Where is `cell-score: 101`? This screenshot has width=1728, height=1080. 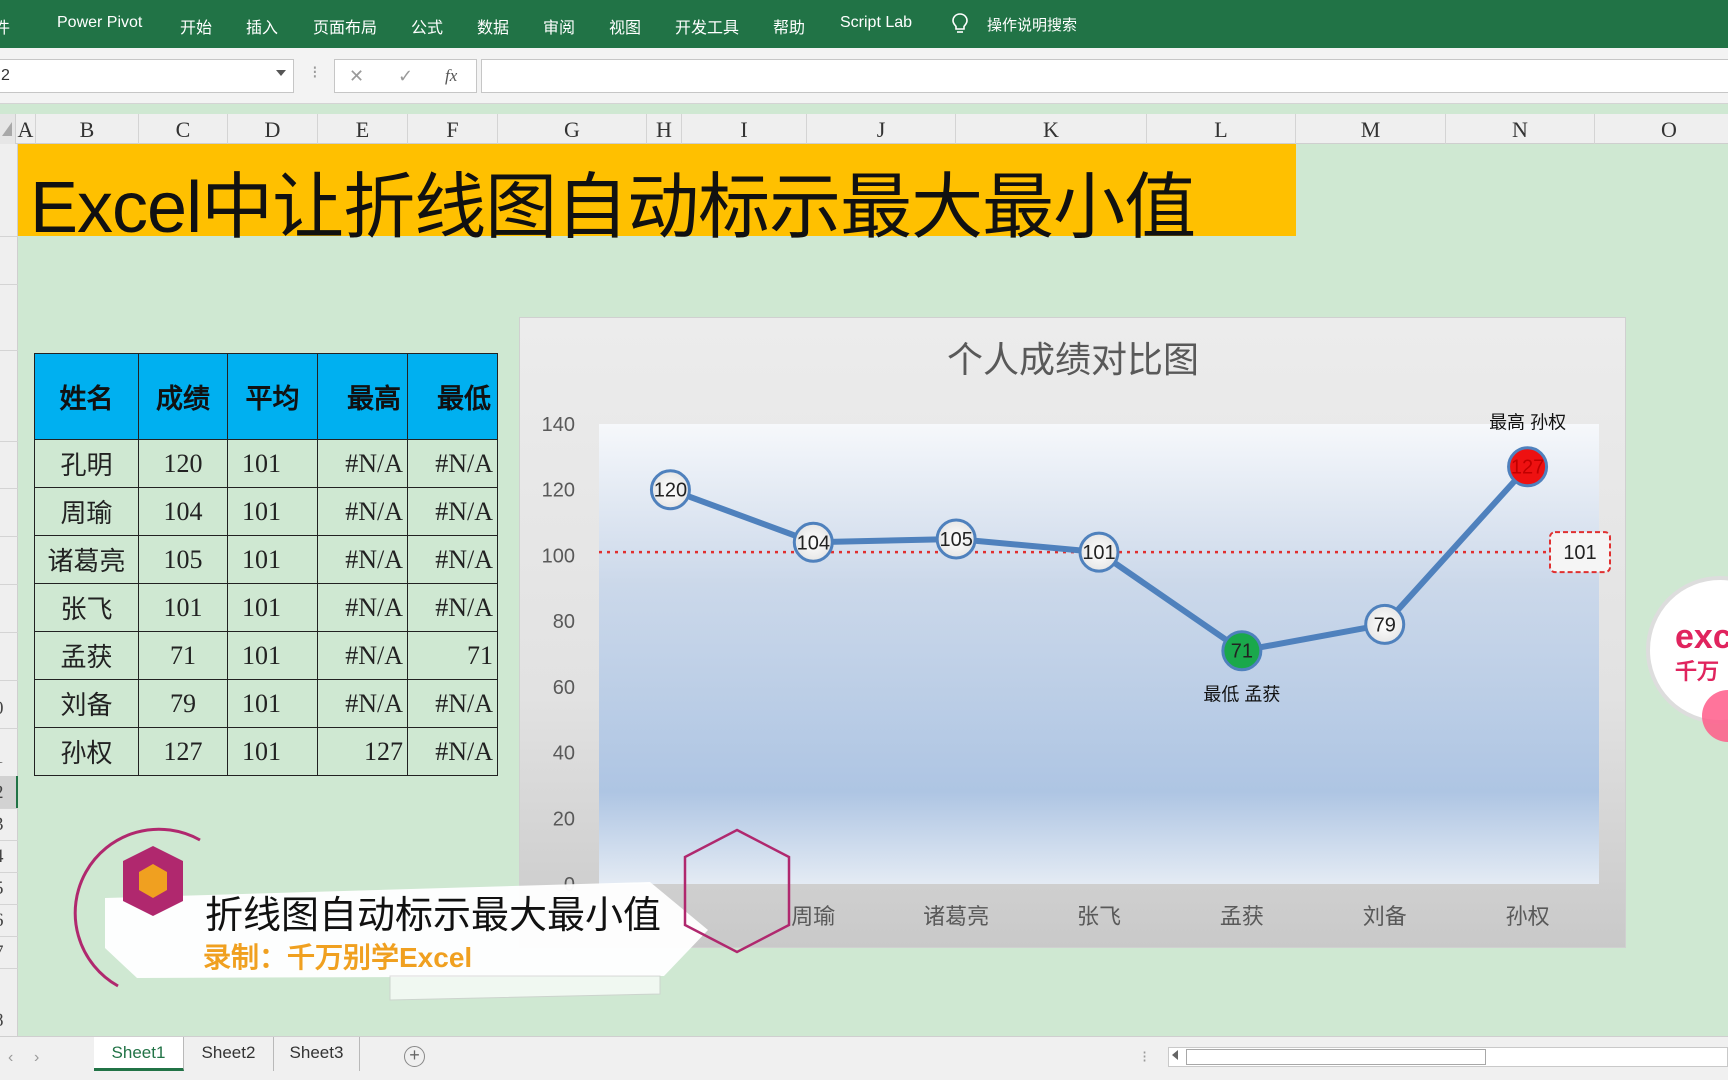
cell-score: 101 is located at coordinates (183, 607).